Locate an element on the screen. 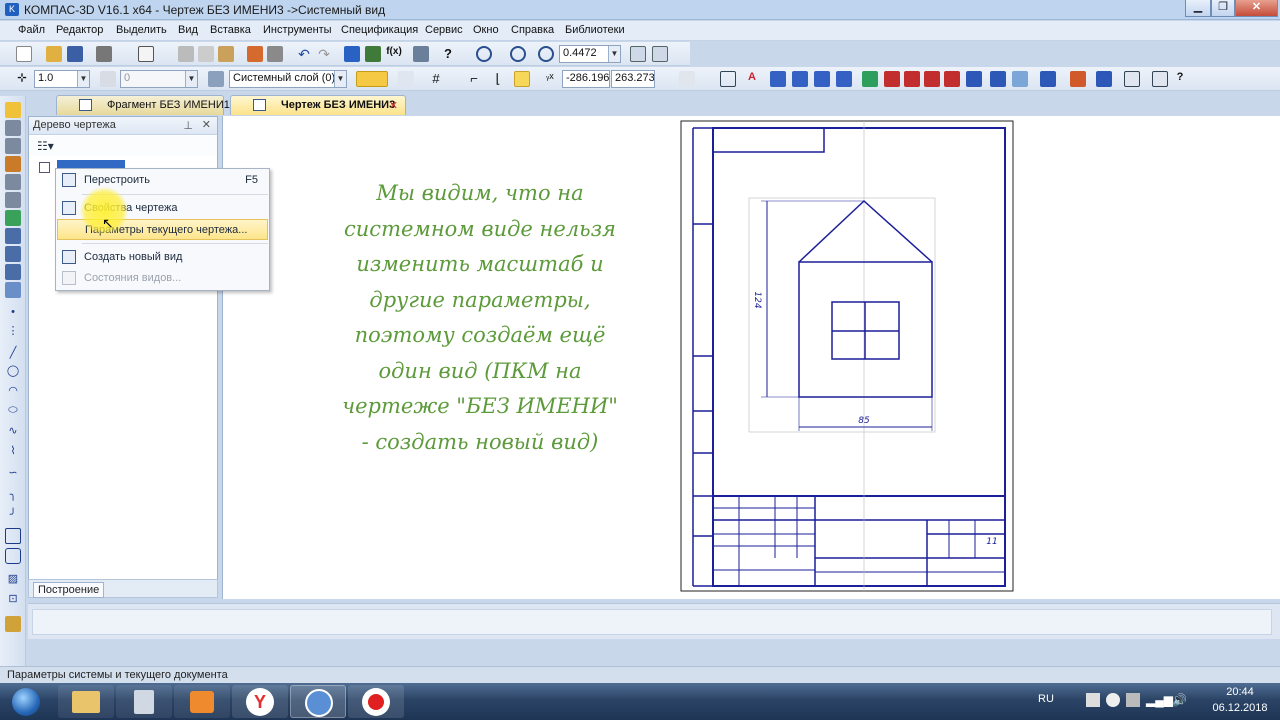  redo-icon: ↷ is located at coordinates (324, 54).